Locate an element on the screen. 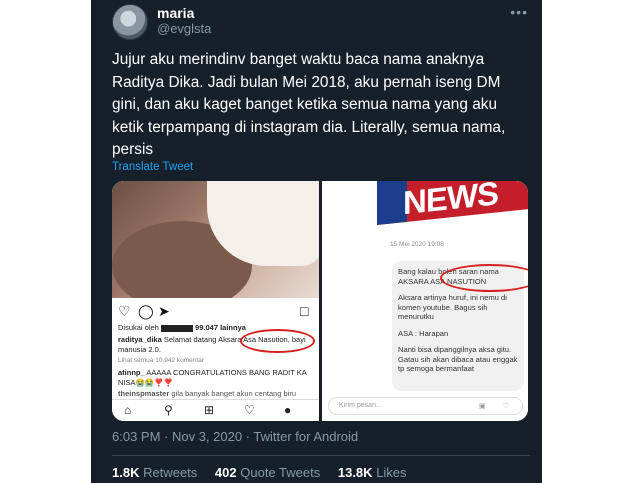  author-handle: @evglsta is located at coordinates (184, 28).